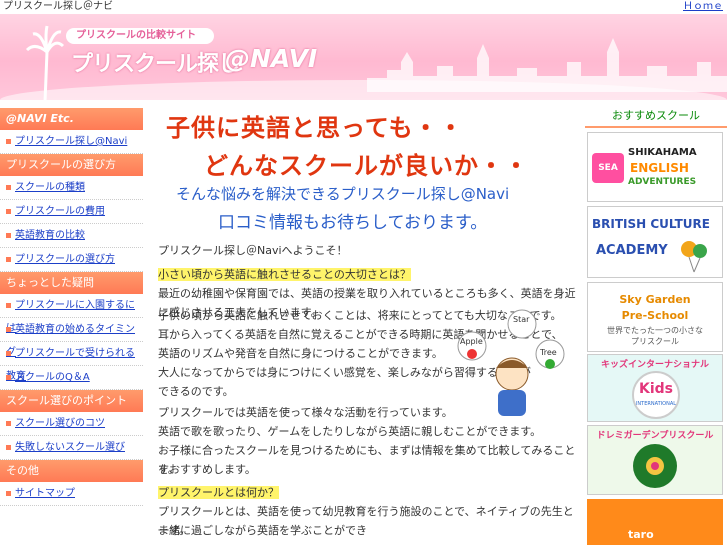 This screenshot has width=727, height=545. What do you see at coordinates (71, 401) in the screenshot?
I see `sidebar-heading-points: スクール選びのポイント` at bounding box center [71, 401].